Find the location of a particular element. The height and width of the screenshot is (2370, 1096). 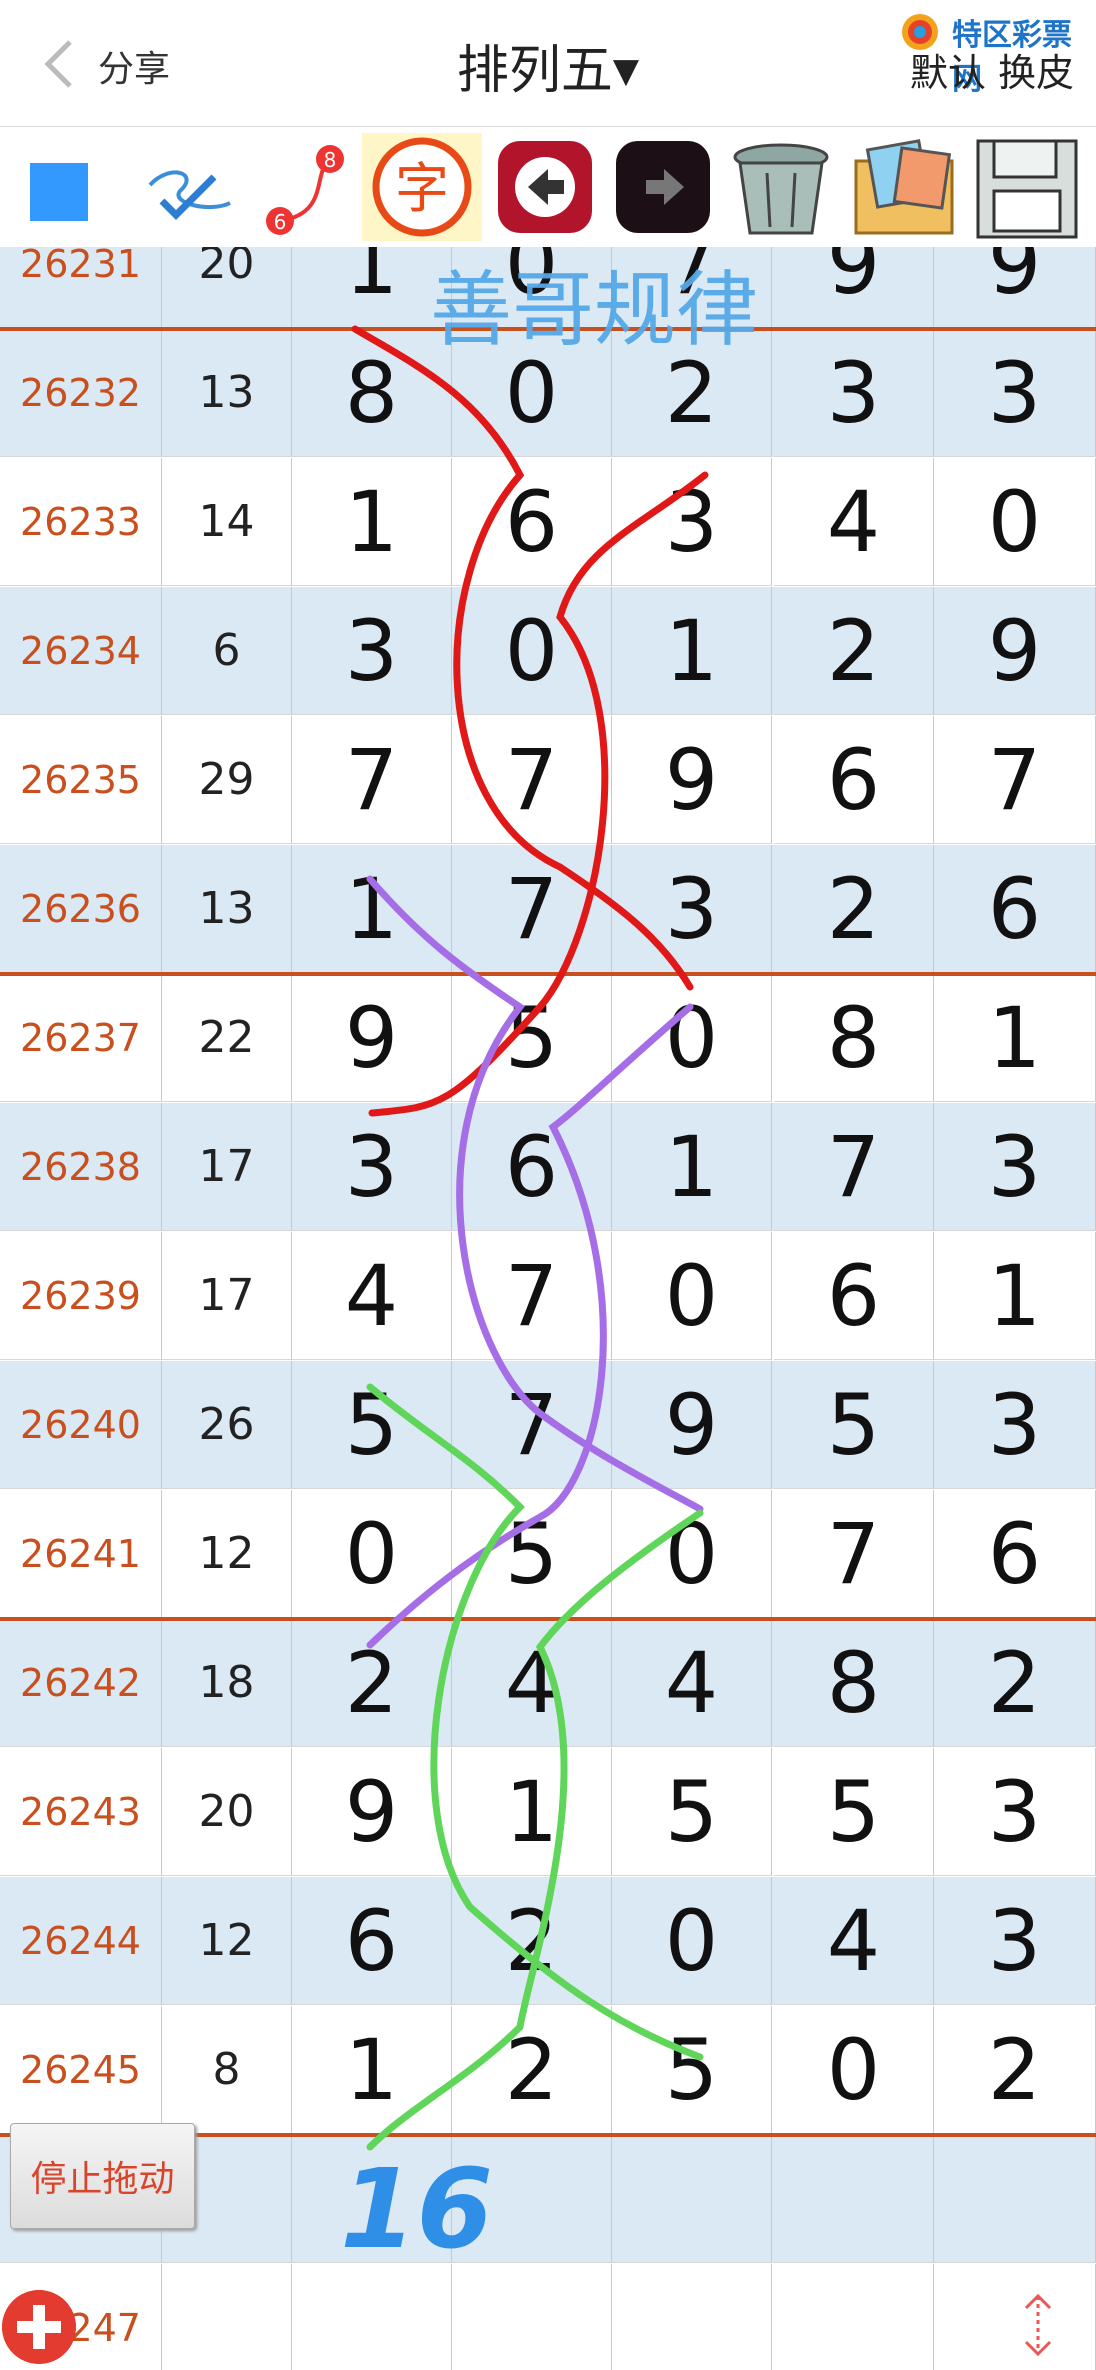

square-color-icon is located at coordinates (60, 187).